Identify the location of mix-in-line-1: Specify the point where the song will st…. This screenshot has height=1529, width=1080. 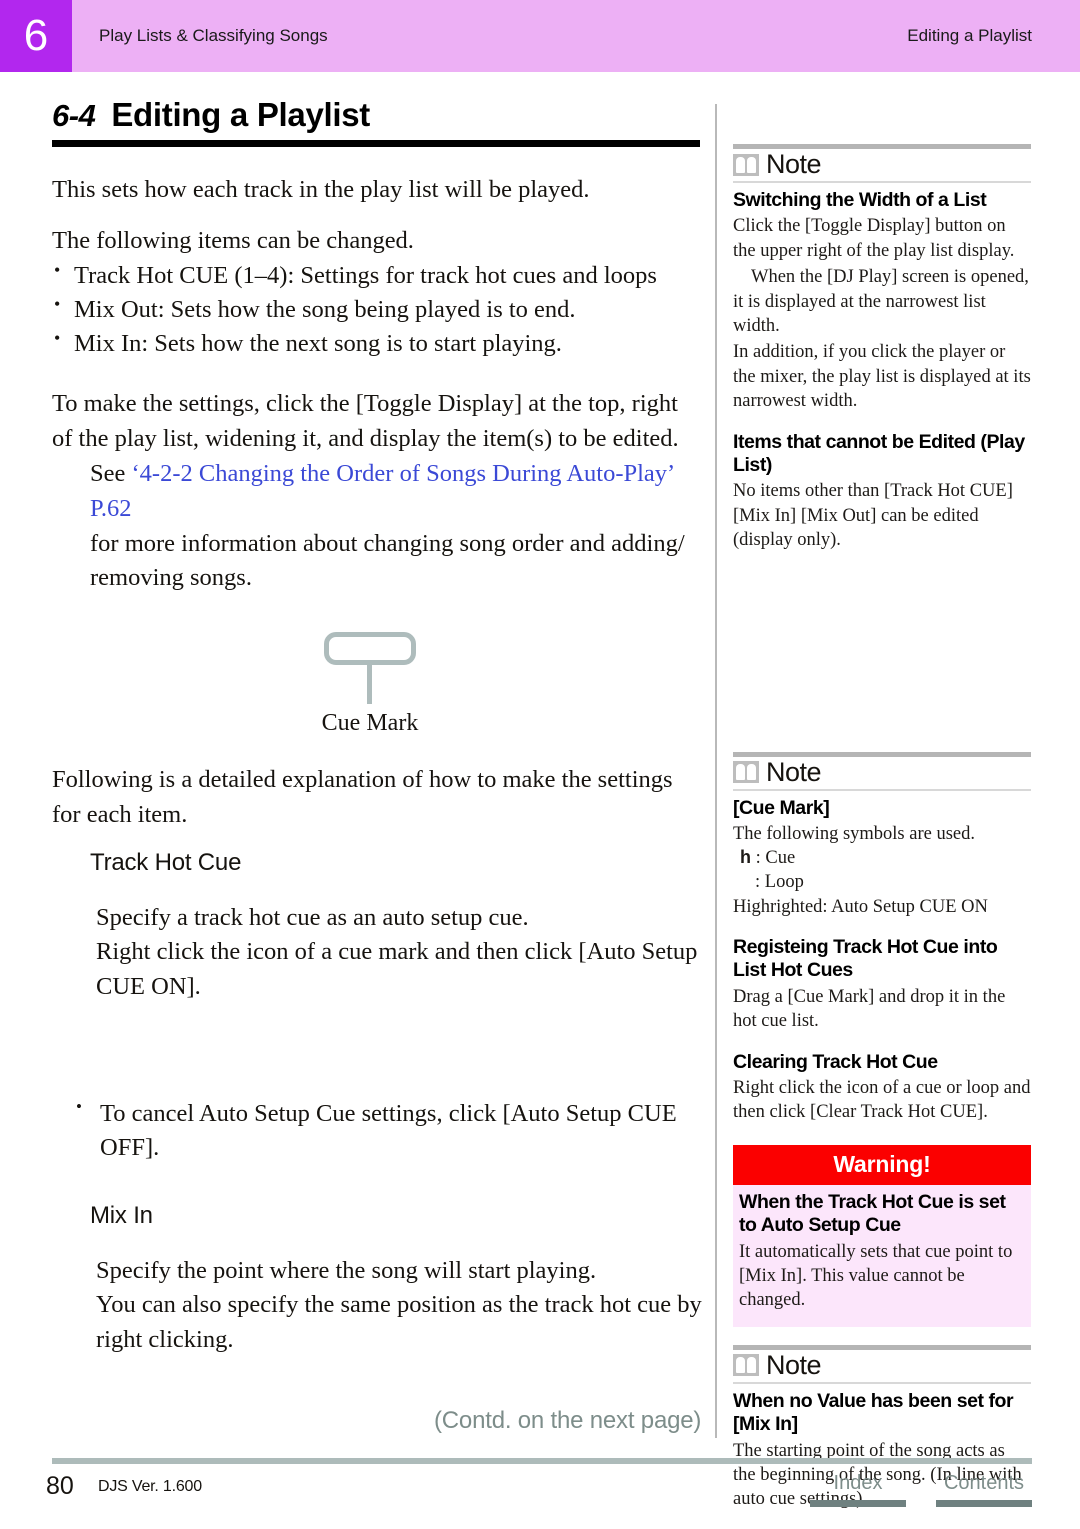
(346, 1270).